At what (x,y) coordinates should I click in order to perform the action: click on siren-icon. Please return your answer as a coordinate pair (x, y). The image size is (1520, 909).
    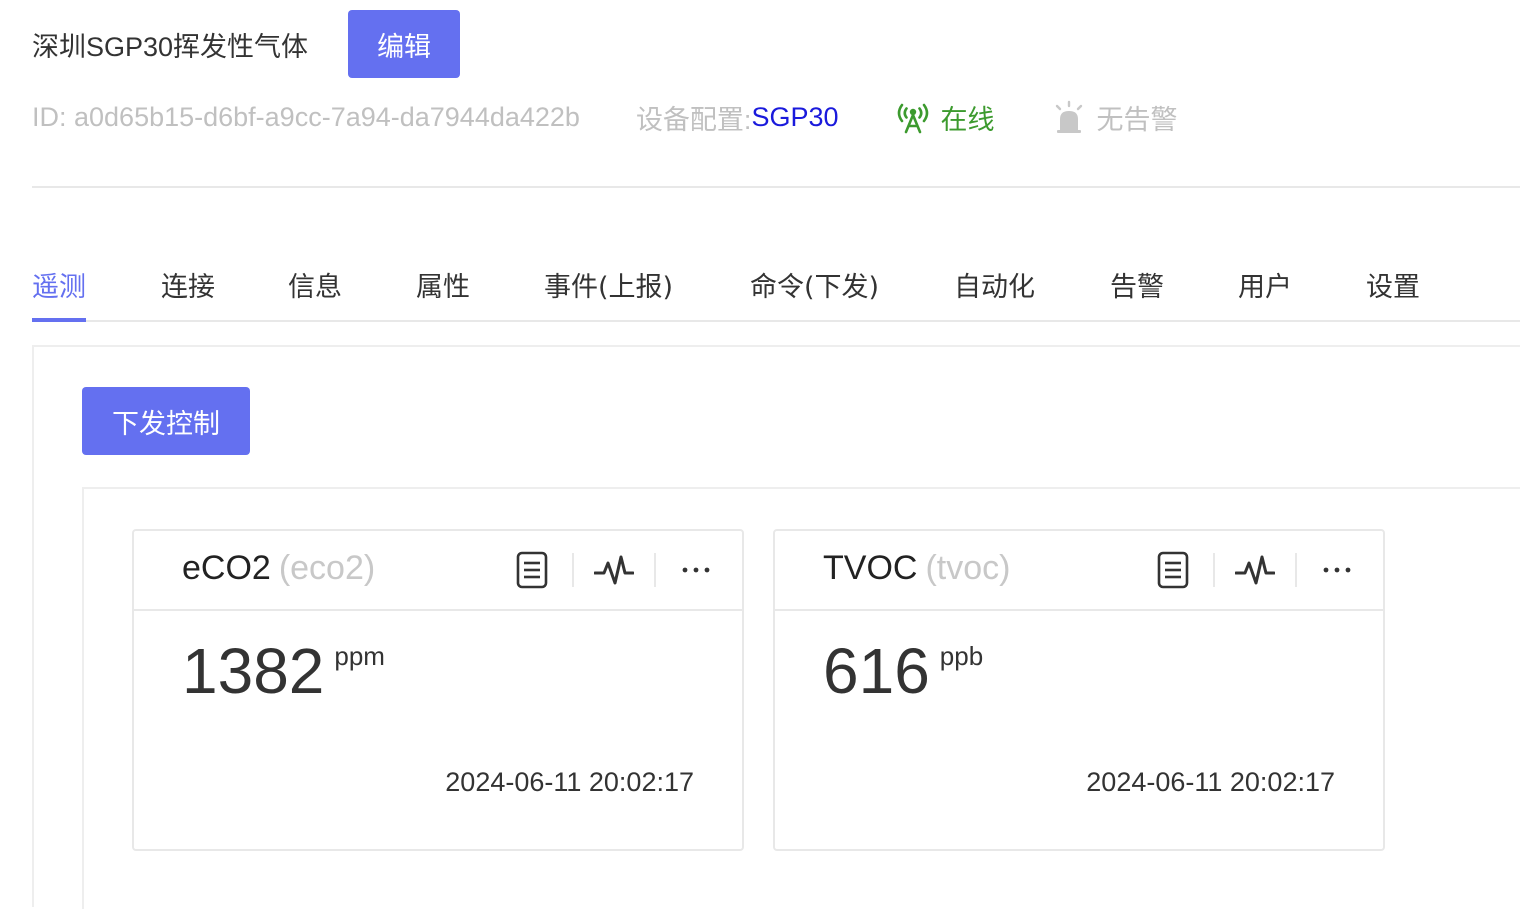
    Looking at the image, I should click on (1068, 116).